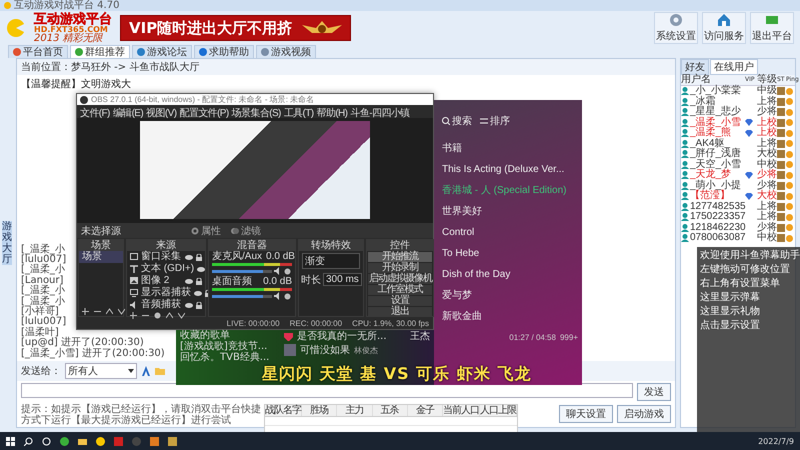  What do you see at coordinates (710, 143) in the screenshot?
I see `user-name: _AK4躯_` at bounding box center [710, 143].